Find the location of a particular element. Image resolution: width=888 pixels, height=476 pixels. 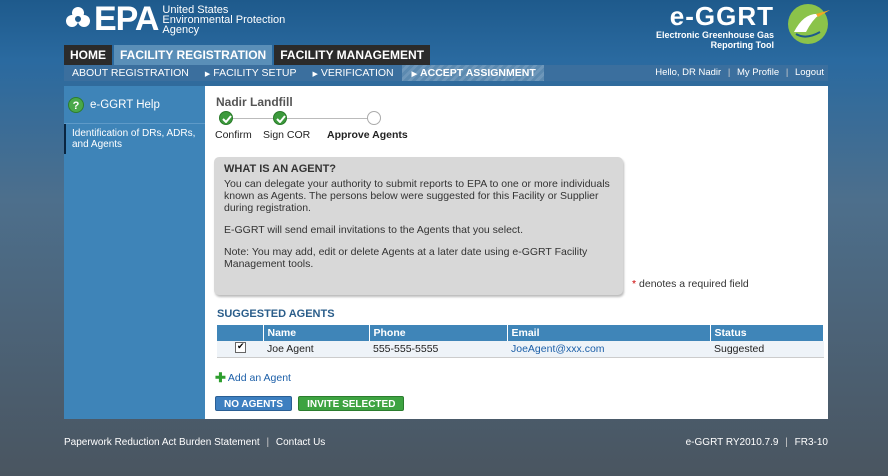

epa-mark-text: EPA is located at coordinates (126, 19).